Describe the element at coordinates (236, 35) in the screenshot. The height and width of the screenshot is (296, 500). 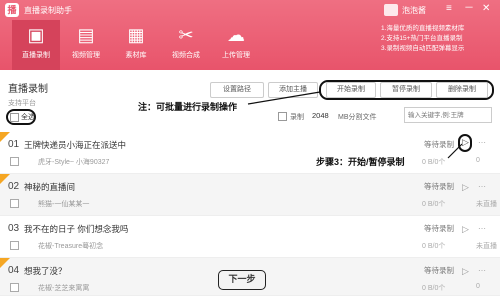
I see `cloud-upload-icon: ☁` at that location.